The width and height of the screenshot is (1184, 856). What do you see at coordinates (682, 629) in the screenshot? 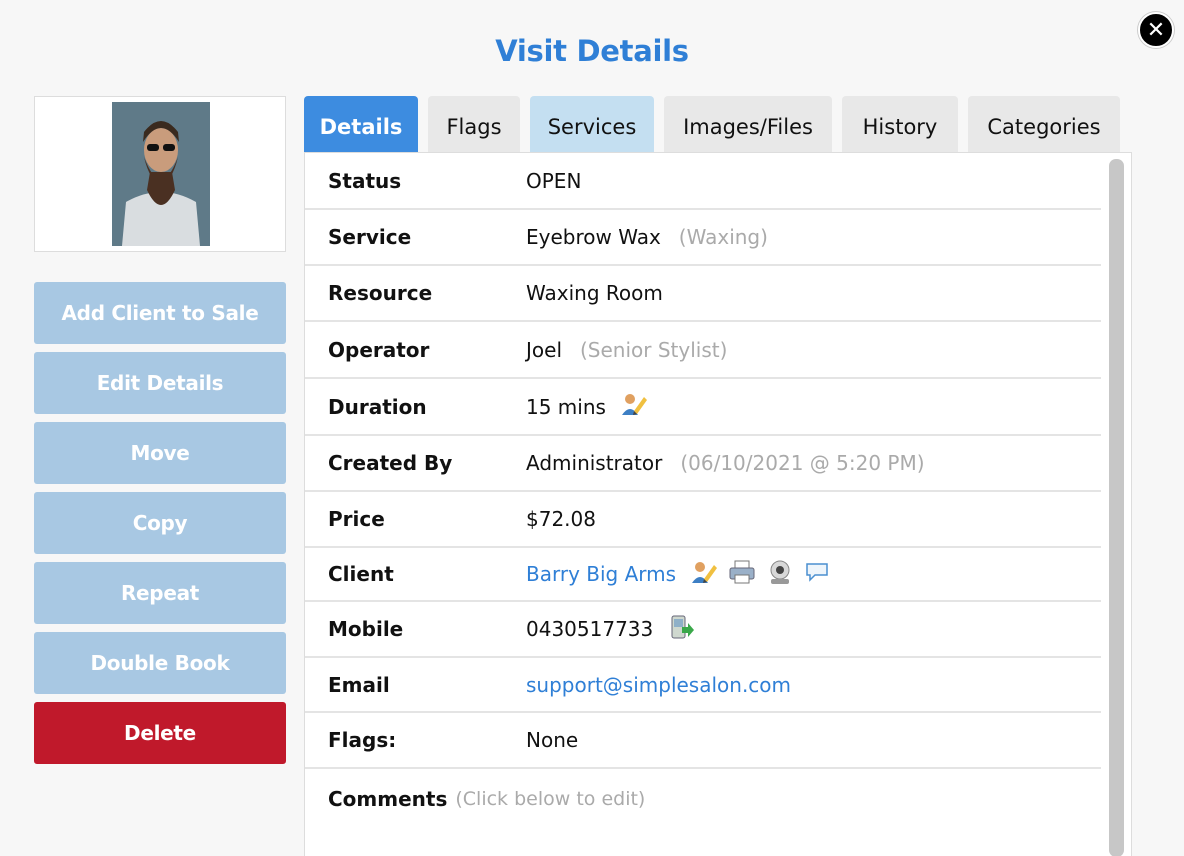
I see `send-sms-icon` at bounding box center [682, 629].